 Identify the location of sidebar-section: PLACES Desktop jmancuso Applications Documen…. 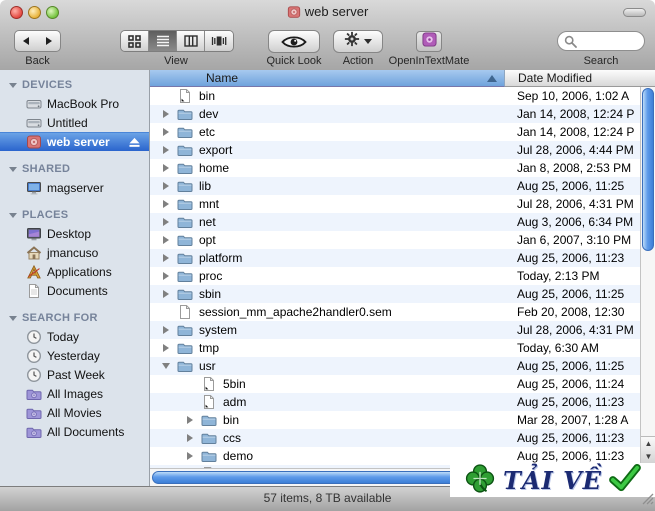
(74, 253).